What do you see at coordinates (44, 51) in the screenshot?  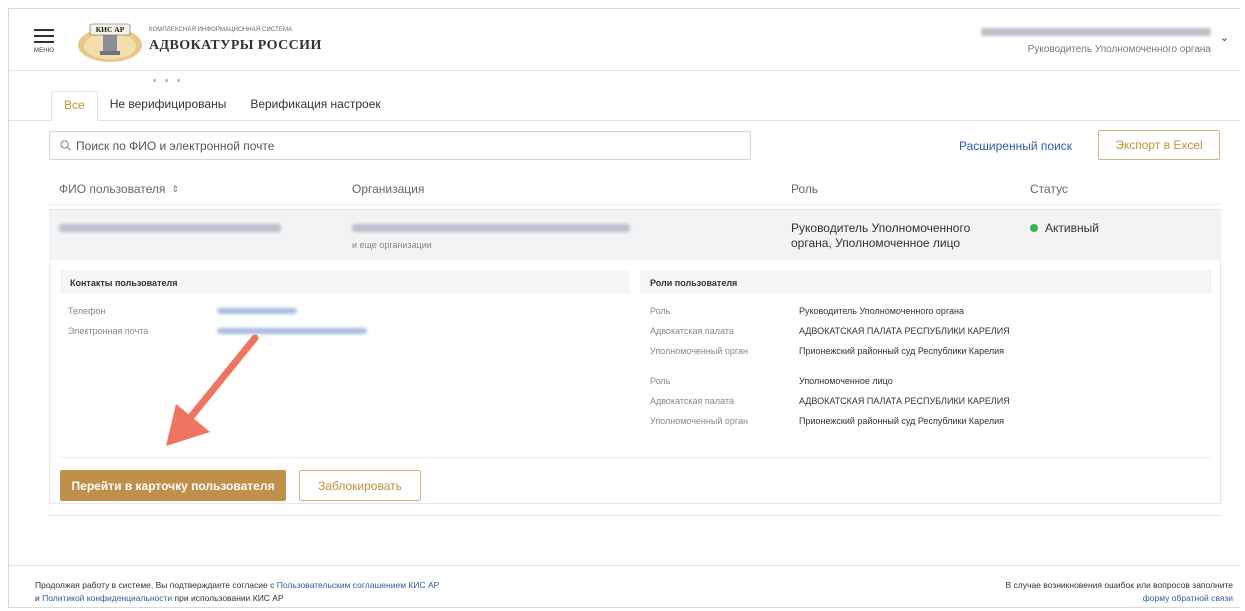 I see `menu-caption: МЕНЮ` at bounding box center [44, 51].